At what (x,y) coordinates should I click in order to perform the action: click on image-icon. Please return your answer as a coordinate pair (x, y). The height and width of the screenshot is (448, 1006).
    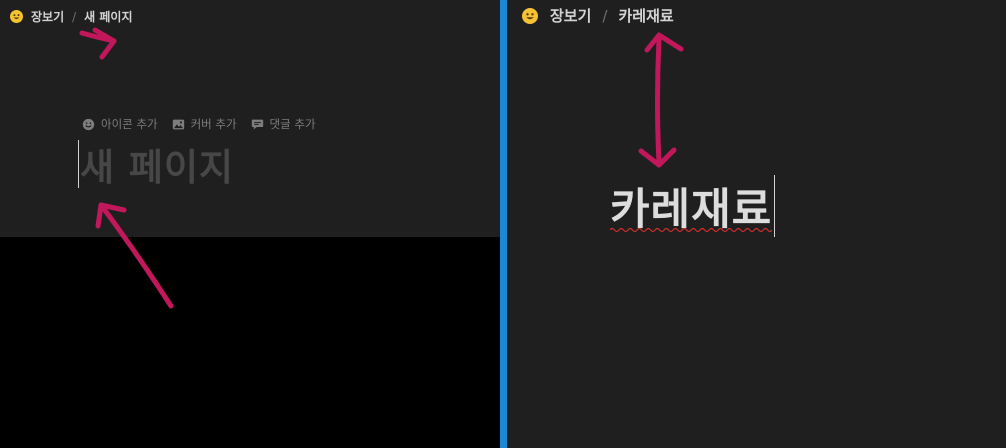
    Looking at the image, I should click on (178, 124).